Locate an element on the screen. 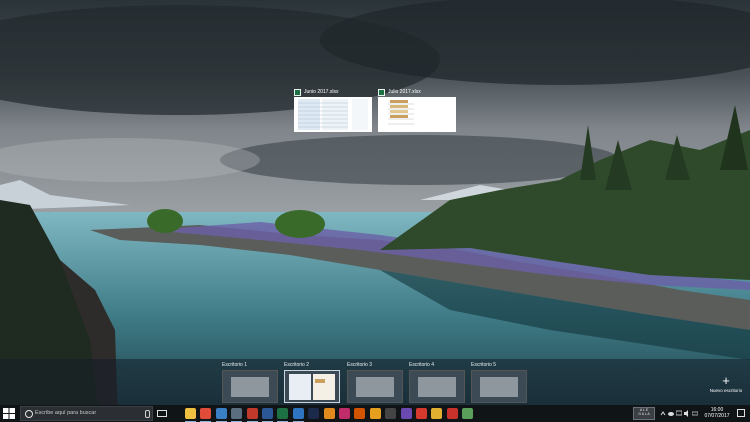 The width and height of the screenshot is (750, 422). window-thumbnail-junio: Junio 2017.xlsx is located at coordinates (333, 109).